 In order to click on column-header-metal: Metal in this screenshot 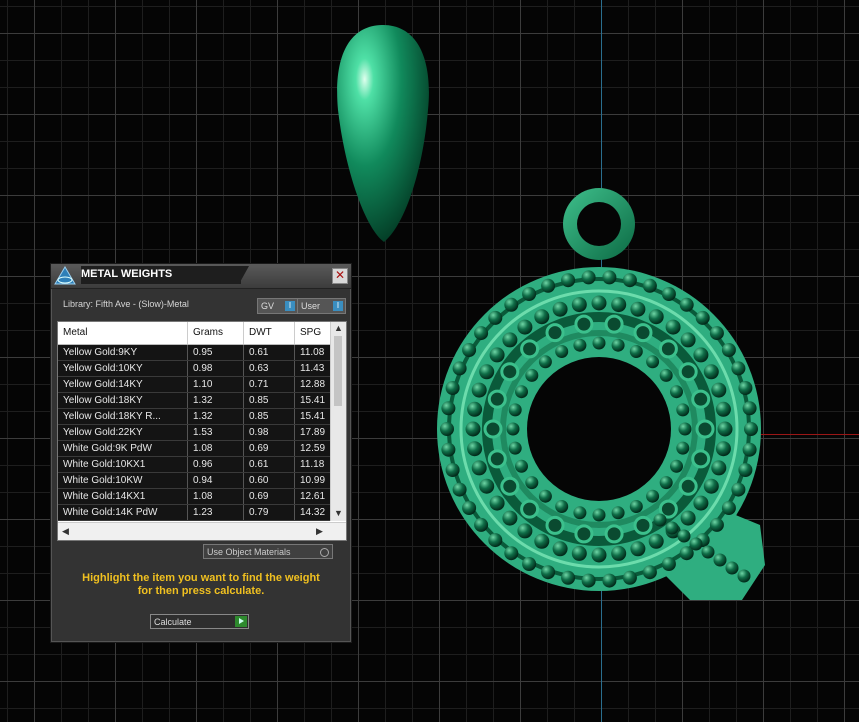, I will do `click(123, 333)`.